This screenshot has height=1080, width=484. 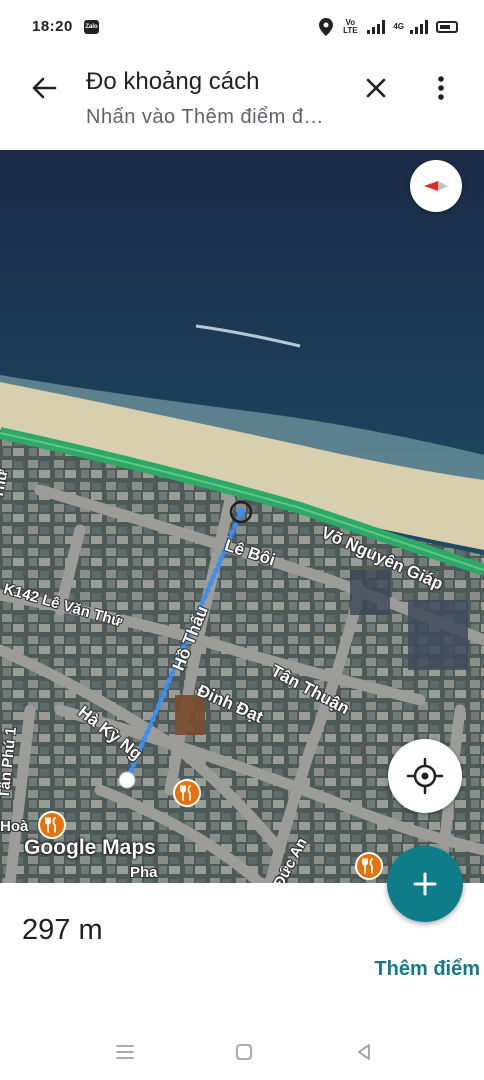 I want to click on plus-icon, so click(x=425, y=884).